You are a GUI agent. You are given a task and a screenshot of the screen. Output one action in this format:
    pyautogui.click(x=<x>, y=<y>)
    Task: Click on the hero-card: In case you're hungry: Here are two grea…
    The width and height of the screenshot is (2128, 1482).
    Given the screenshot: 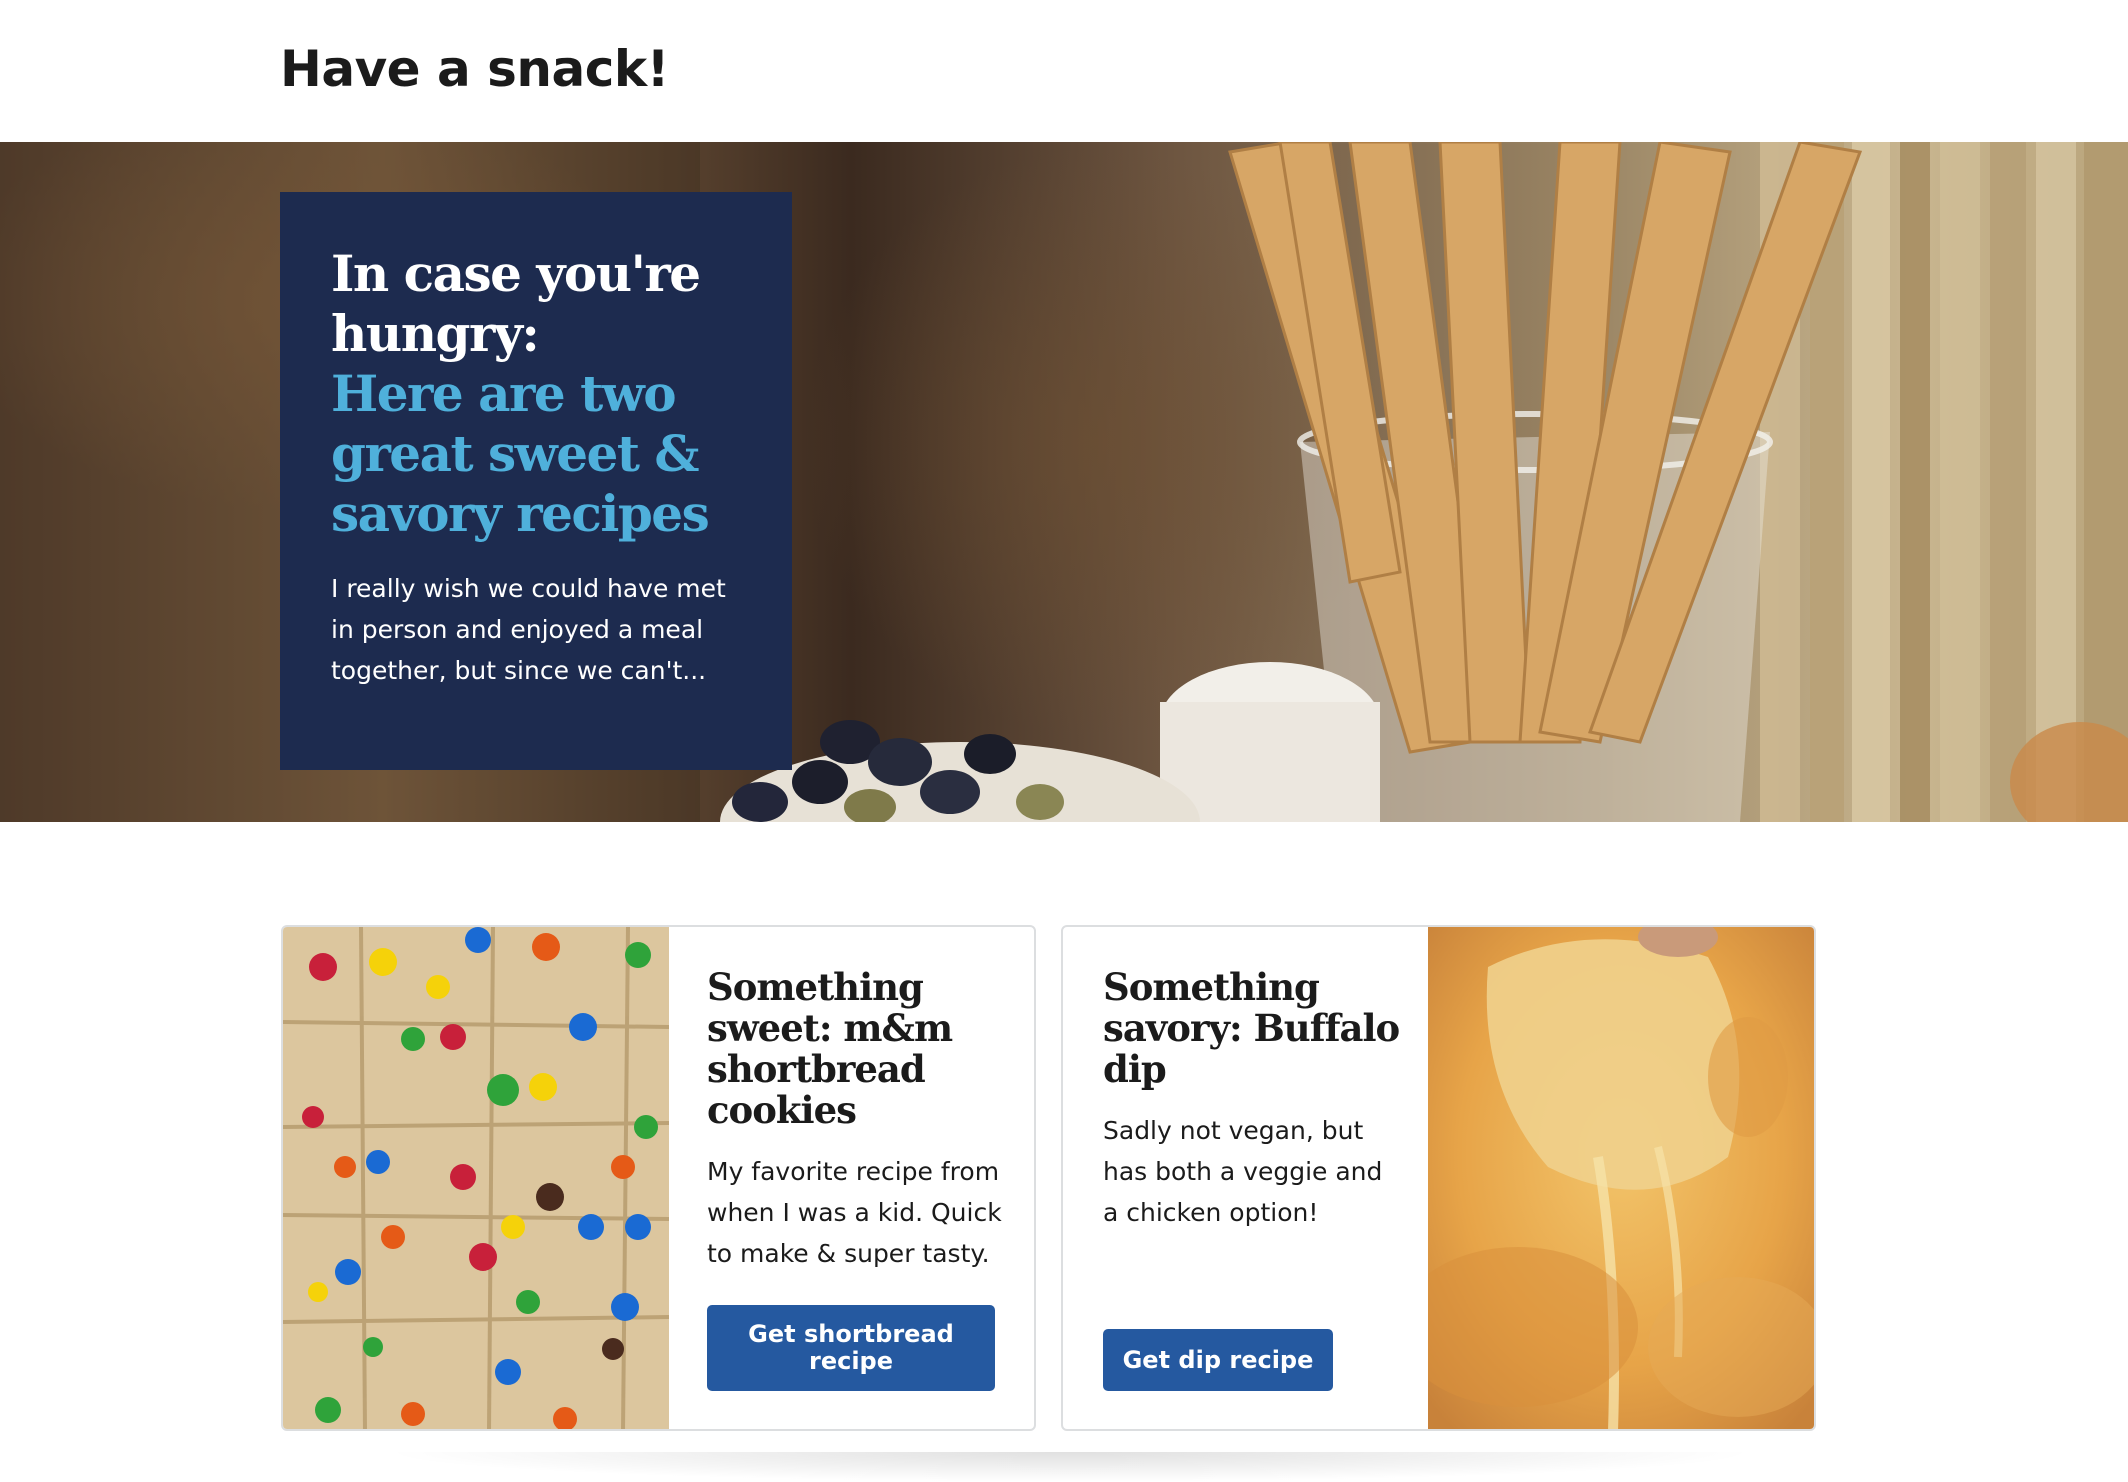 What is the action you would take?
    pyautogui.click(x=536, y=481)
    